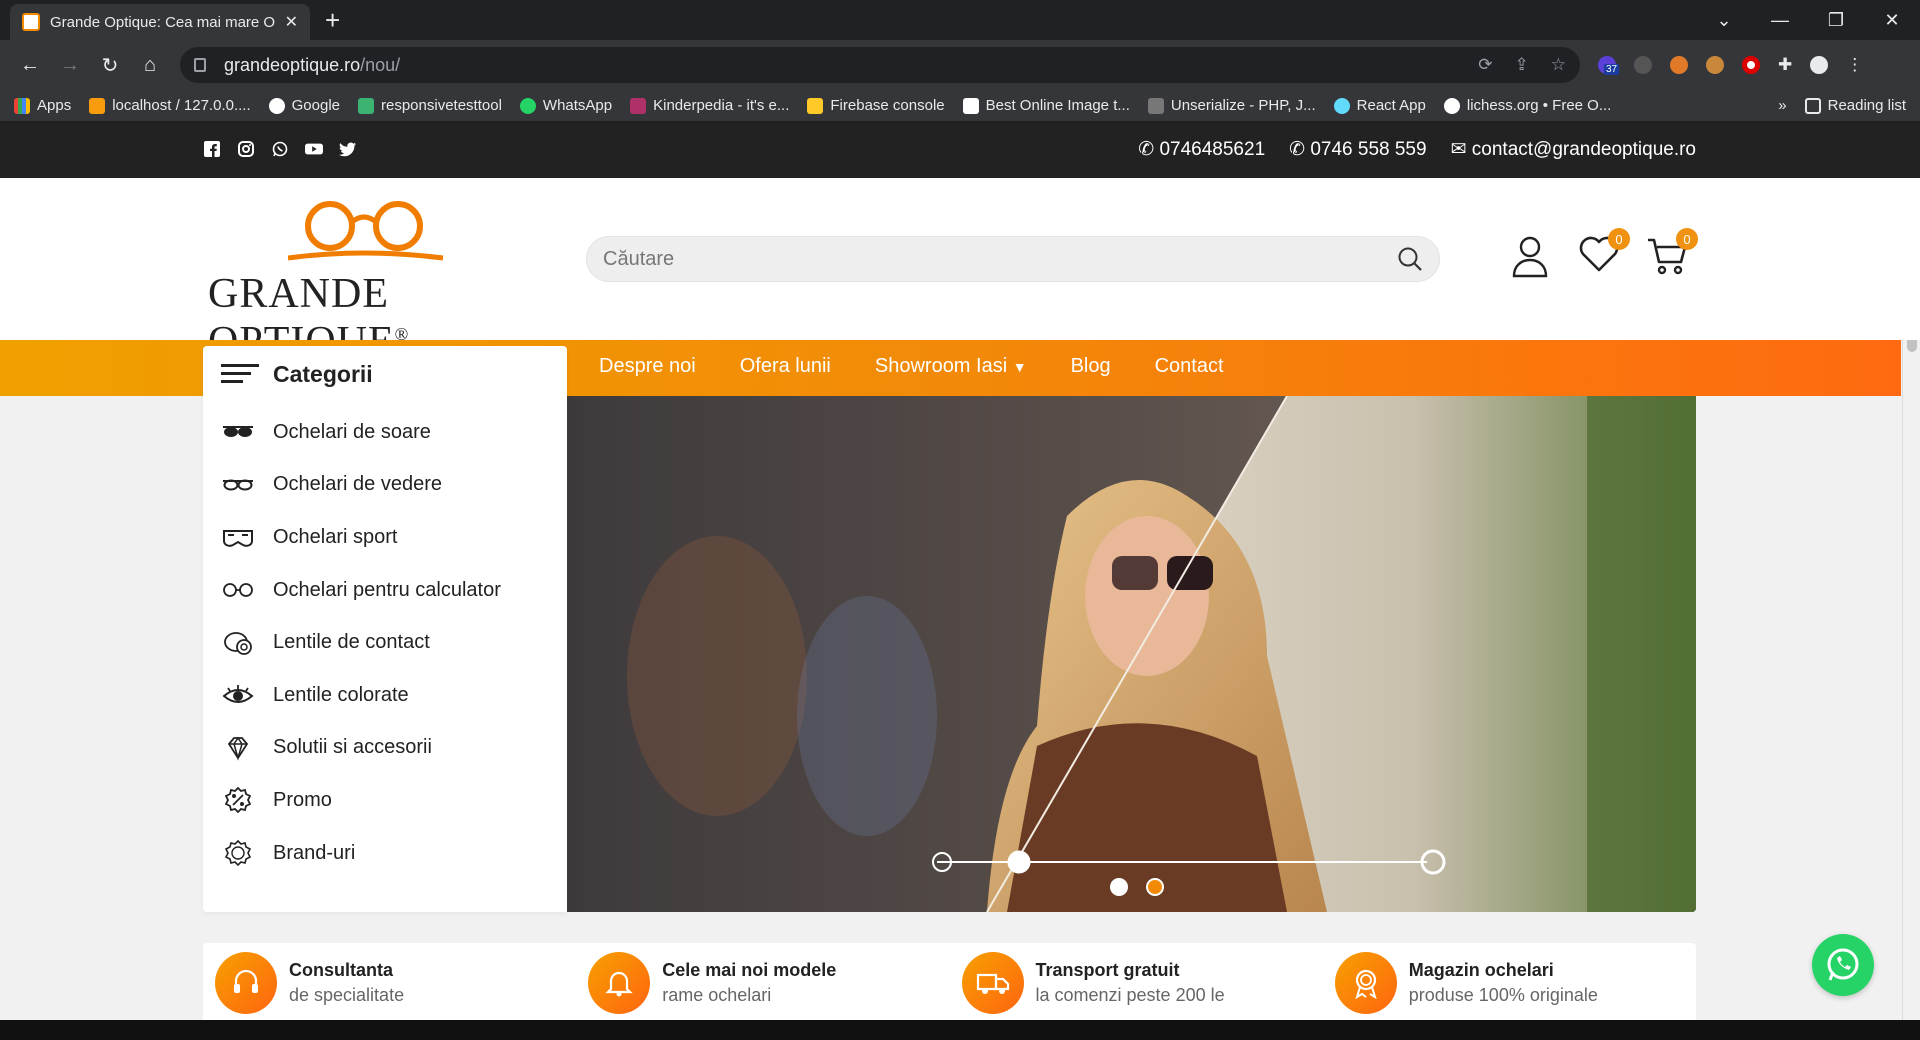  Describe the element at coordinates (30, 65) in the screenshot. I see `back-icon: ←` at that location.